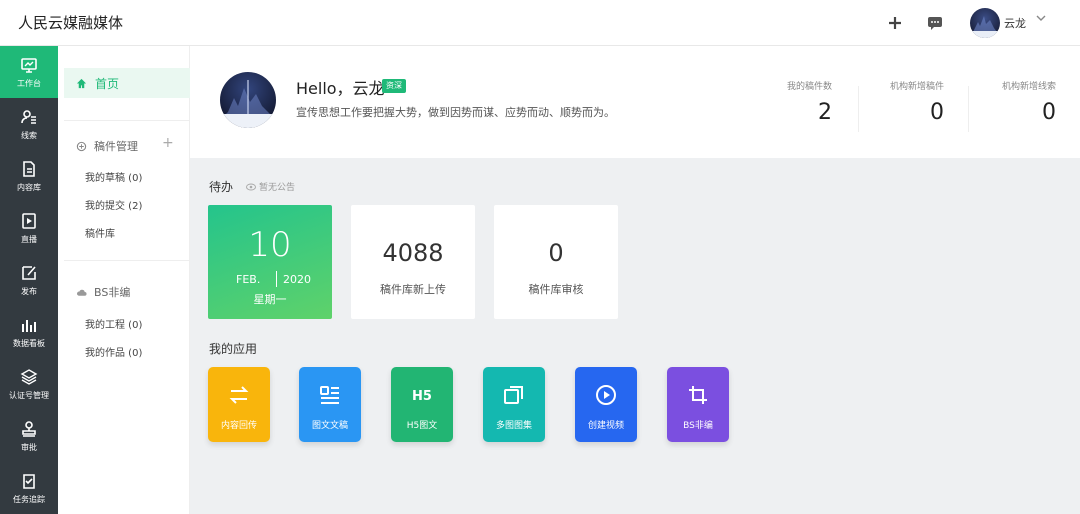 The image size is (1080, 514). What do you see at coordinates (422, 426) in the screenshot?
I see `app-label: H5图文` at bounding box center [422, 426].